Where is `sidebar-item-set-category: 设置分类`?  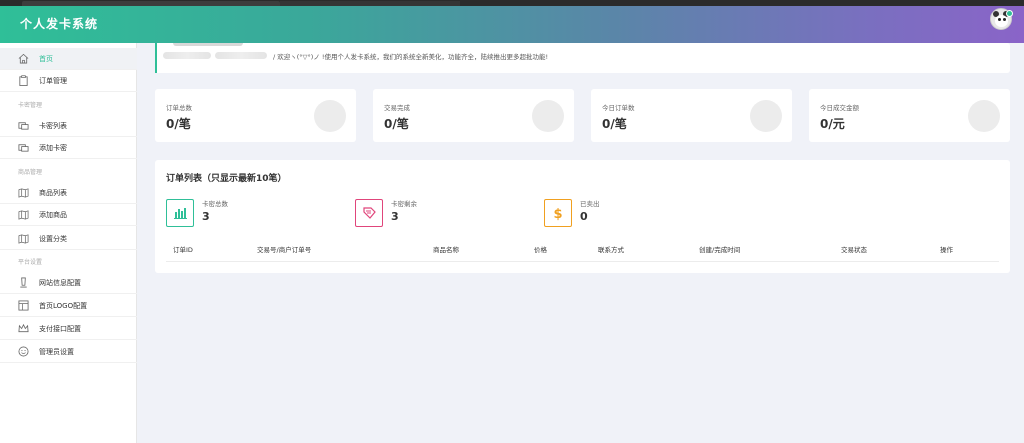
sidebar-item-set-category: 设置分类 is located at coordinates (68, 239).